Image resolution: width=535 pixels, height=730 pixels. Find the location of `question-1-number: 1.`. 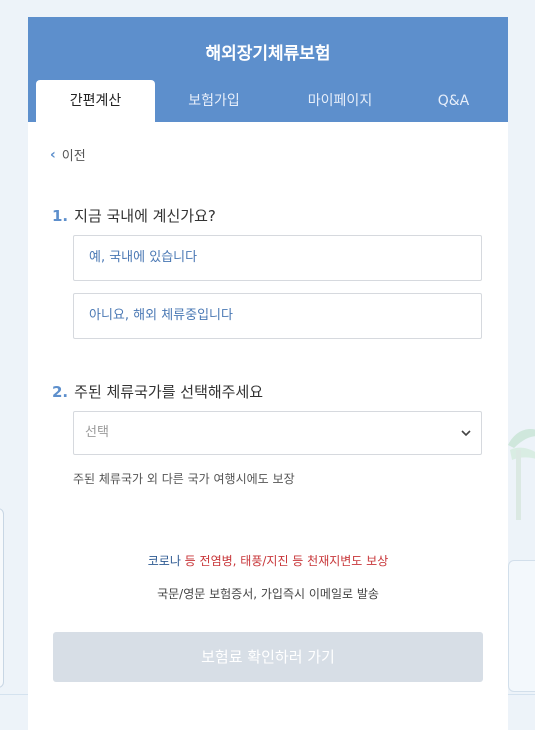

question-1-number: 1. is located at coordinates (60, 216).